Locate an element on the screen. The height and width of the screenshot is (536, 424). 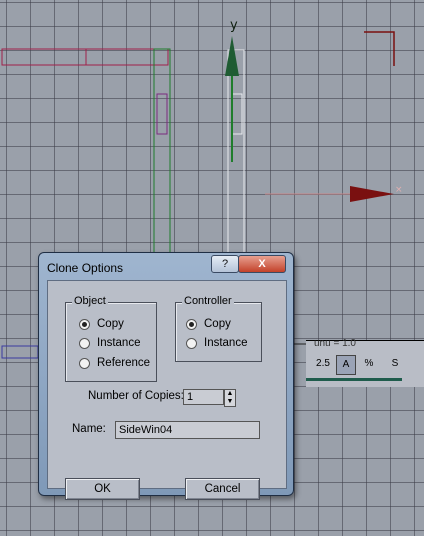
controller-group-title: Controller is located at coordinates (208, 301).